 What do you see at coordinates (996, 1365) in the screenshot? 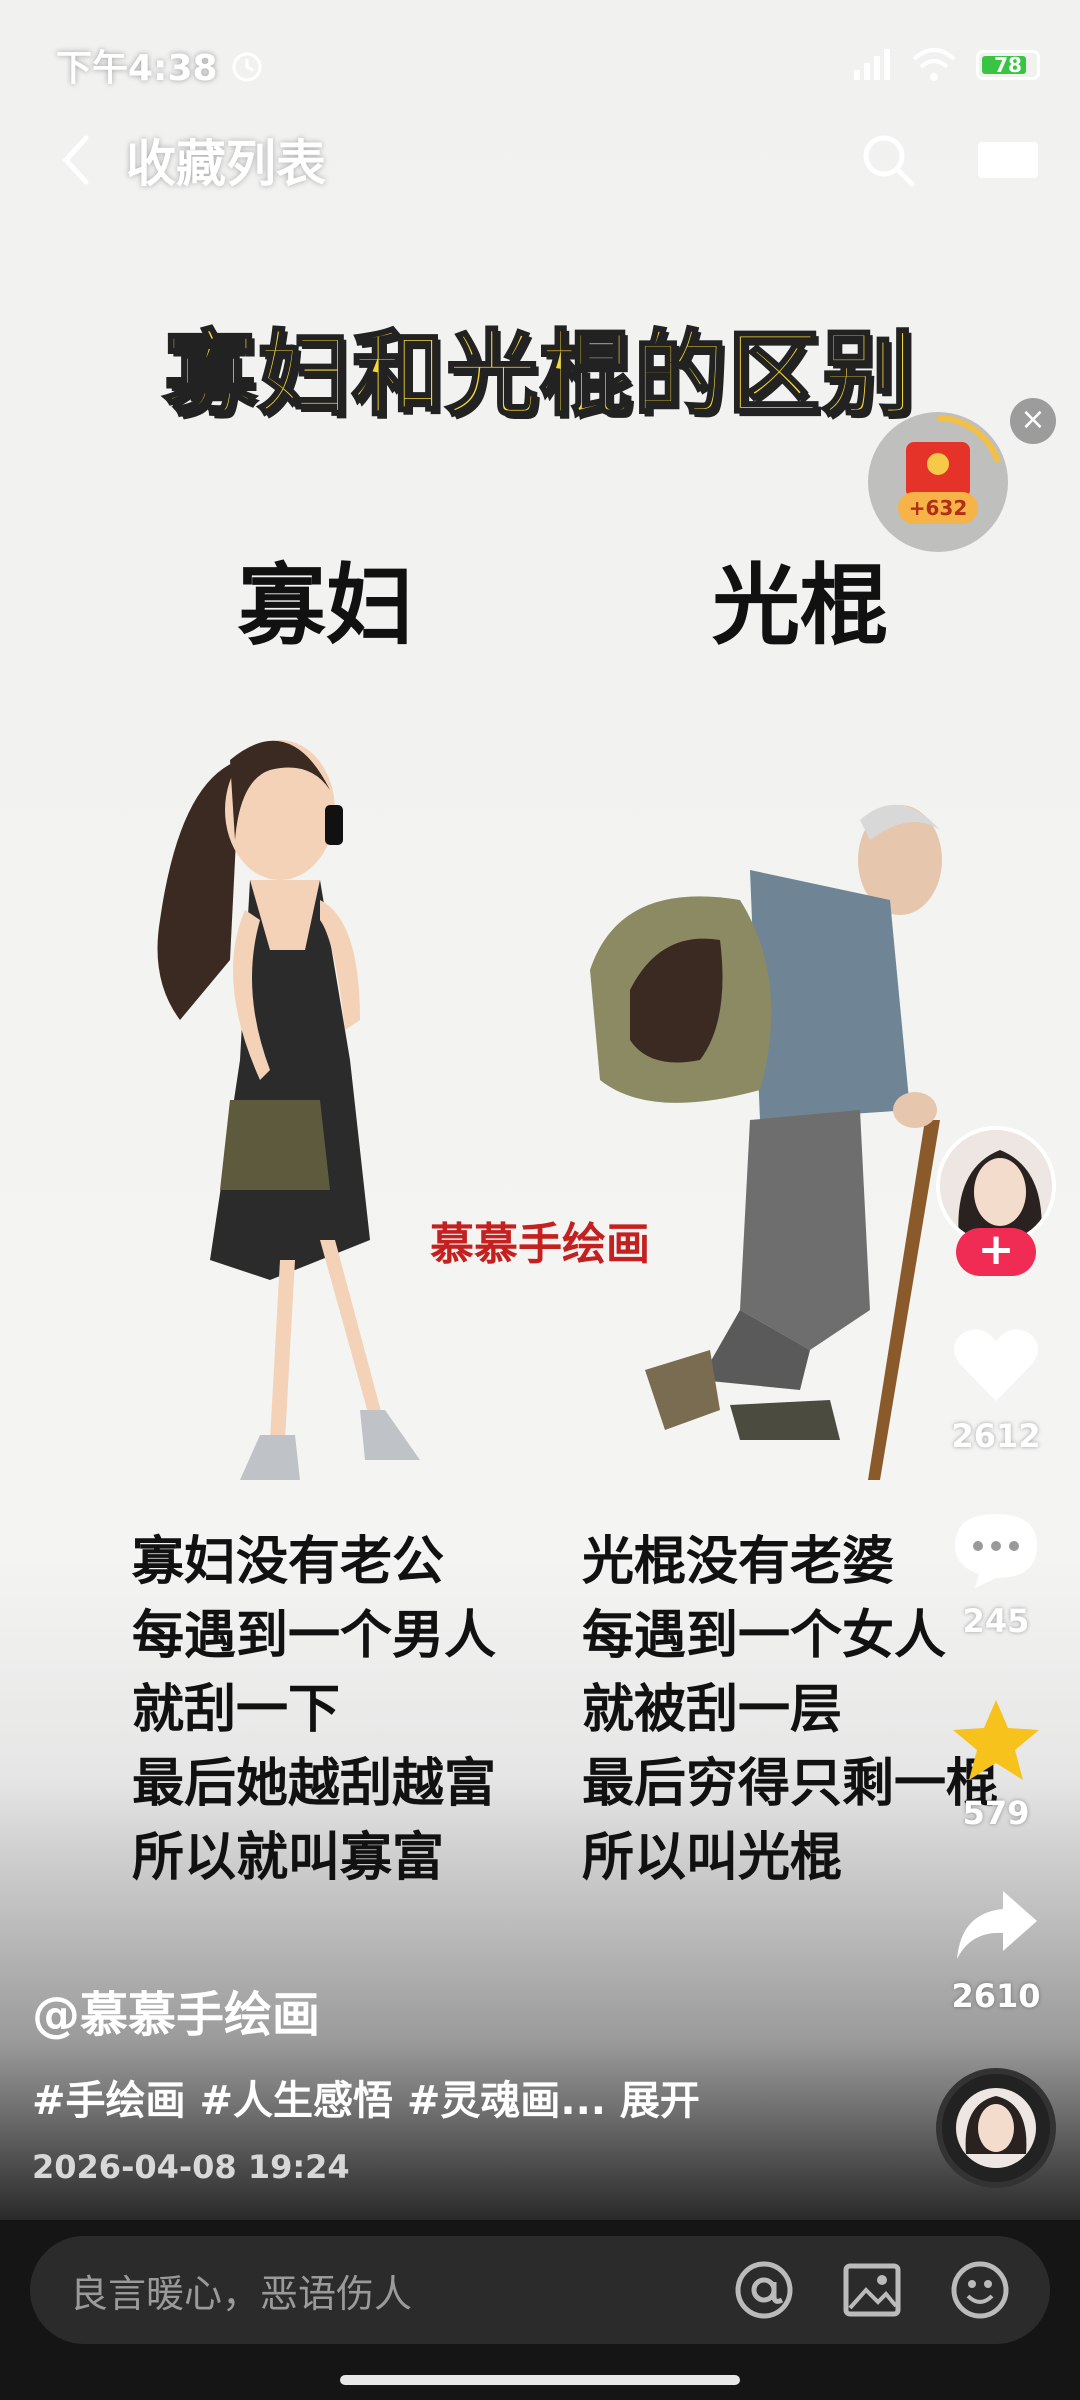
I see `heart-icon` at bounding box center [996, 1365].